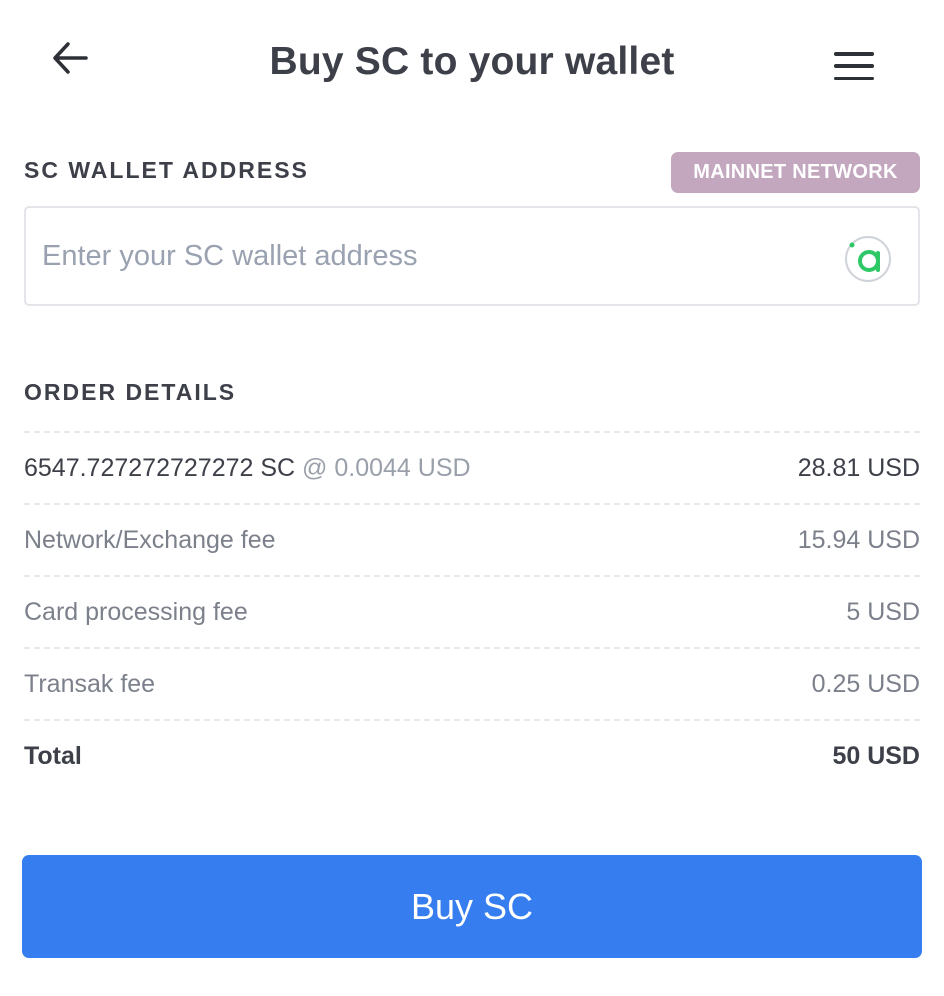  What do you see at coordinates (795, 172) in the screenshot?
I see `network-badge: MAINNET NETWORK` at bounding box center [795, 172].